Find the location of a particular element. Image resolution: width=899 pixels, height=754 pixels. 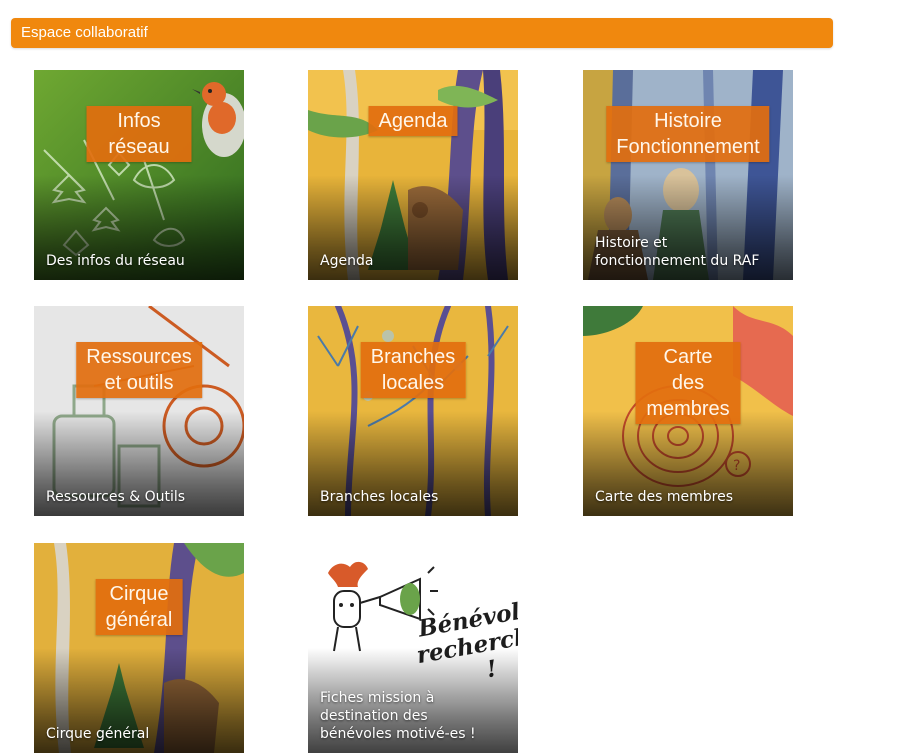

tile-caption: Agenda is located at coordinates (347, 261).